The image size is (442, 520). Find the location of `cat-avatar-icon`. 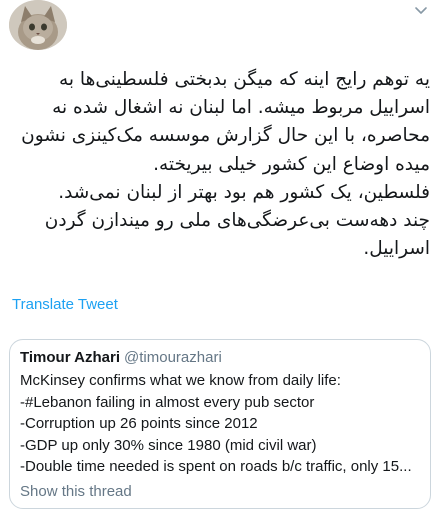

cat-avatar-icon is located at coordinates (38, 25).